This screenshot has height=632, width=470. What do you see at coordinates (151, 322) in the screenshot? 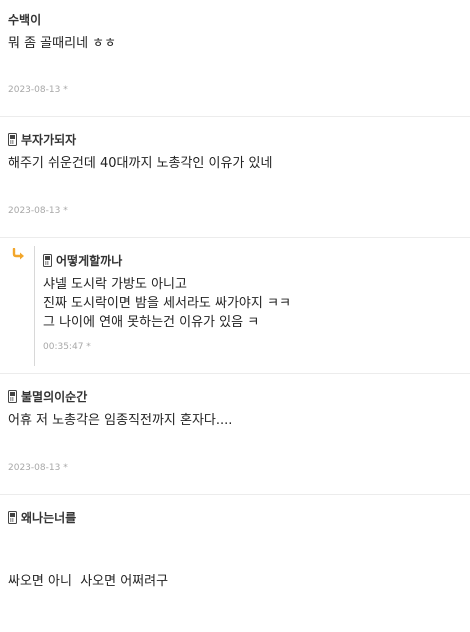
I see `comment-body-line: 그 나이에 연애 못하는건 이유가 있음 ㅋ` at bounding box center [151, 322].